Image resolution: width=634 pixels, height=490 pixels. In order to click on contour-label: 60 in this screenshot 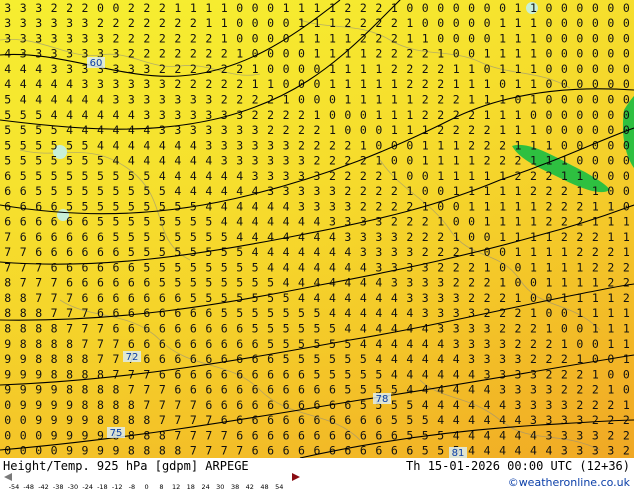, I will do `click(96, 63)`.